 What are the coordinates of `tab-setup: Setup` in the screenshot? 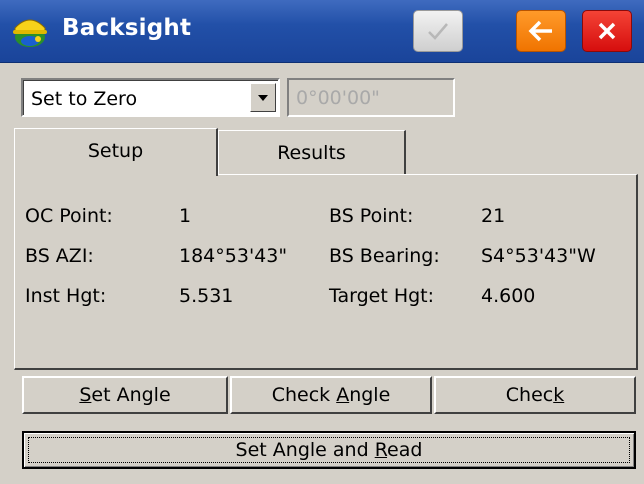 It's located at (116, 152).